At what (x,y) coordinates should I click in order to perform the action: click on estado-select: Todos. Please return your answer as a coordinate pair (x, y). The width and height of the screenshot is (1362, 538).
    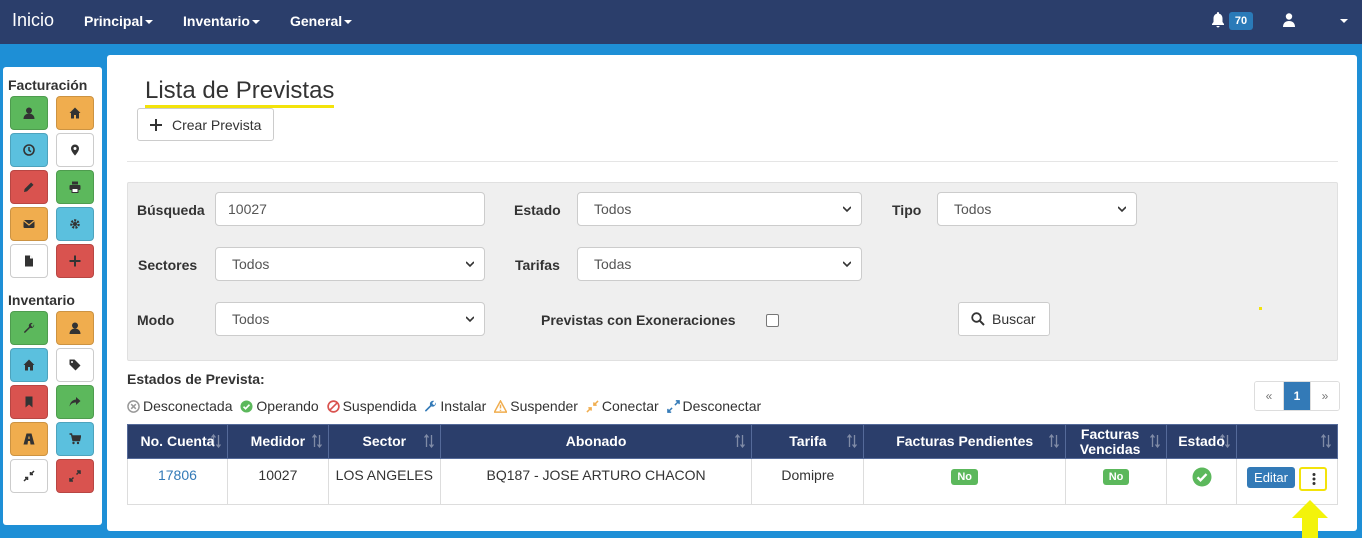
    Looking at the image, I should click on (719, 209).